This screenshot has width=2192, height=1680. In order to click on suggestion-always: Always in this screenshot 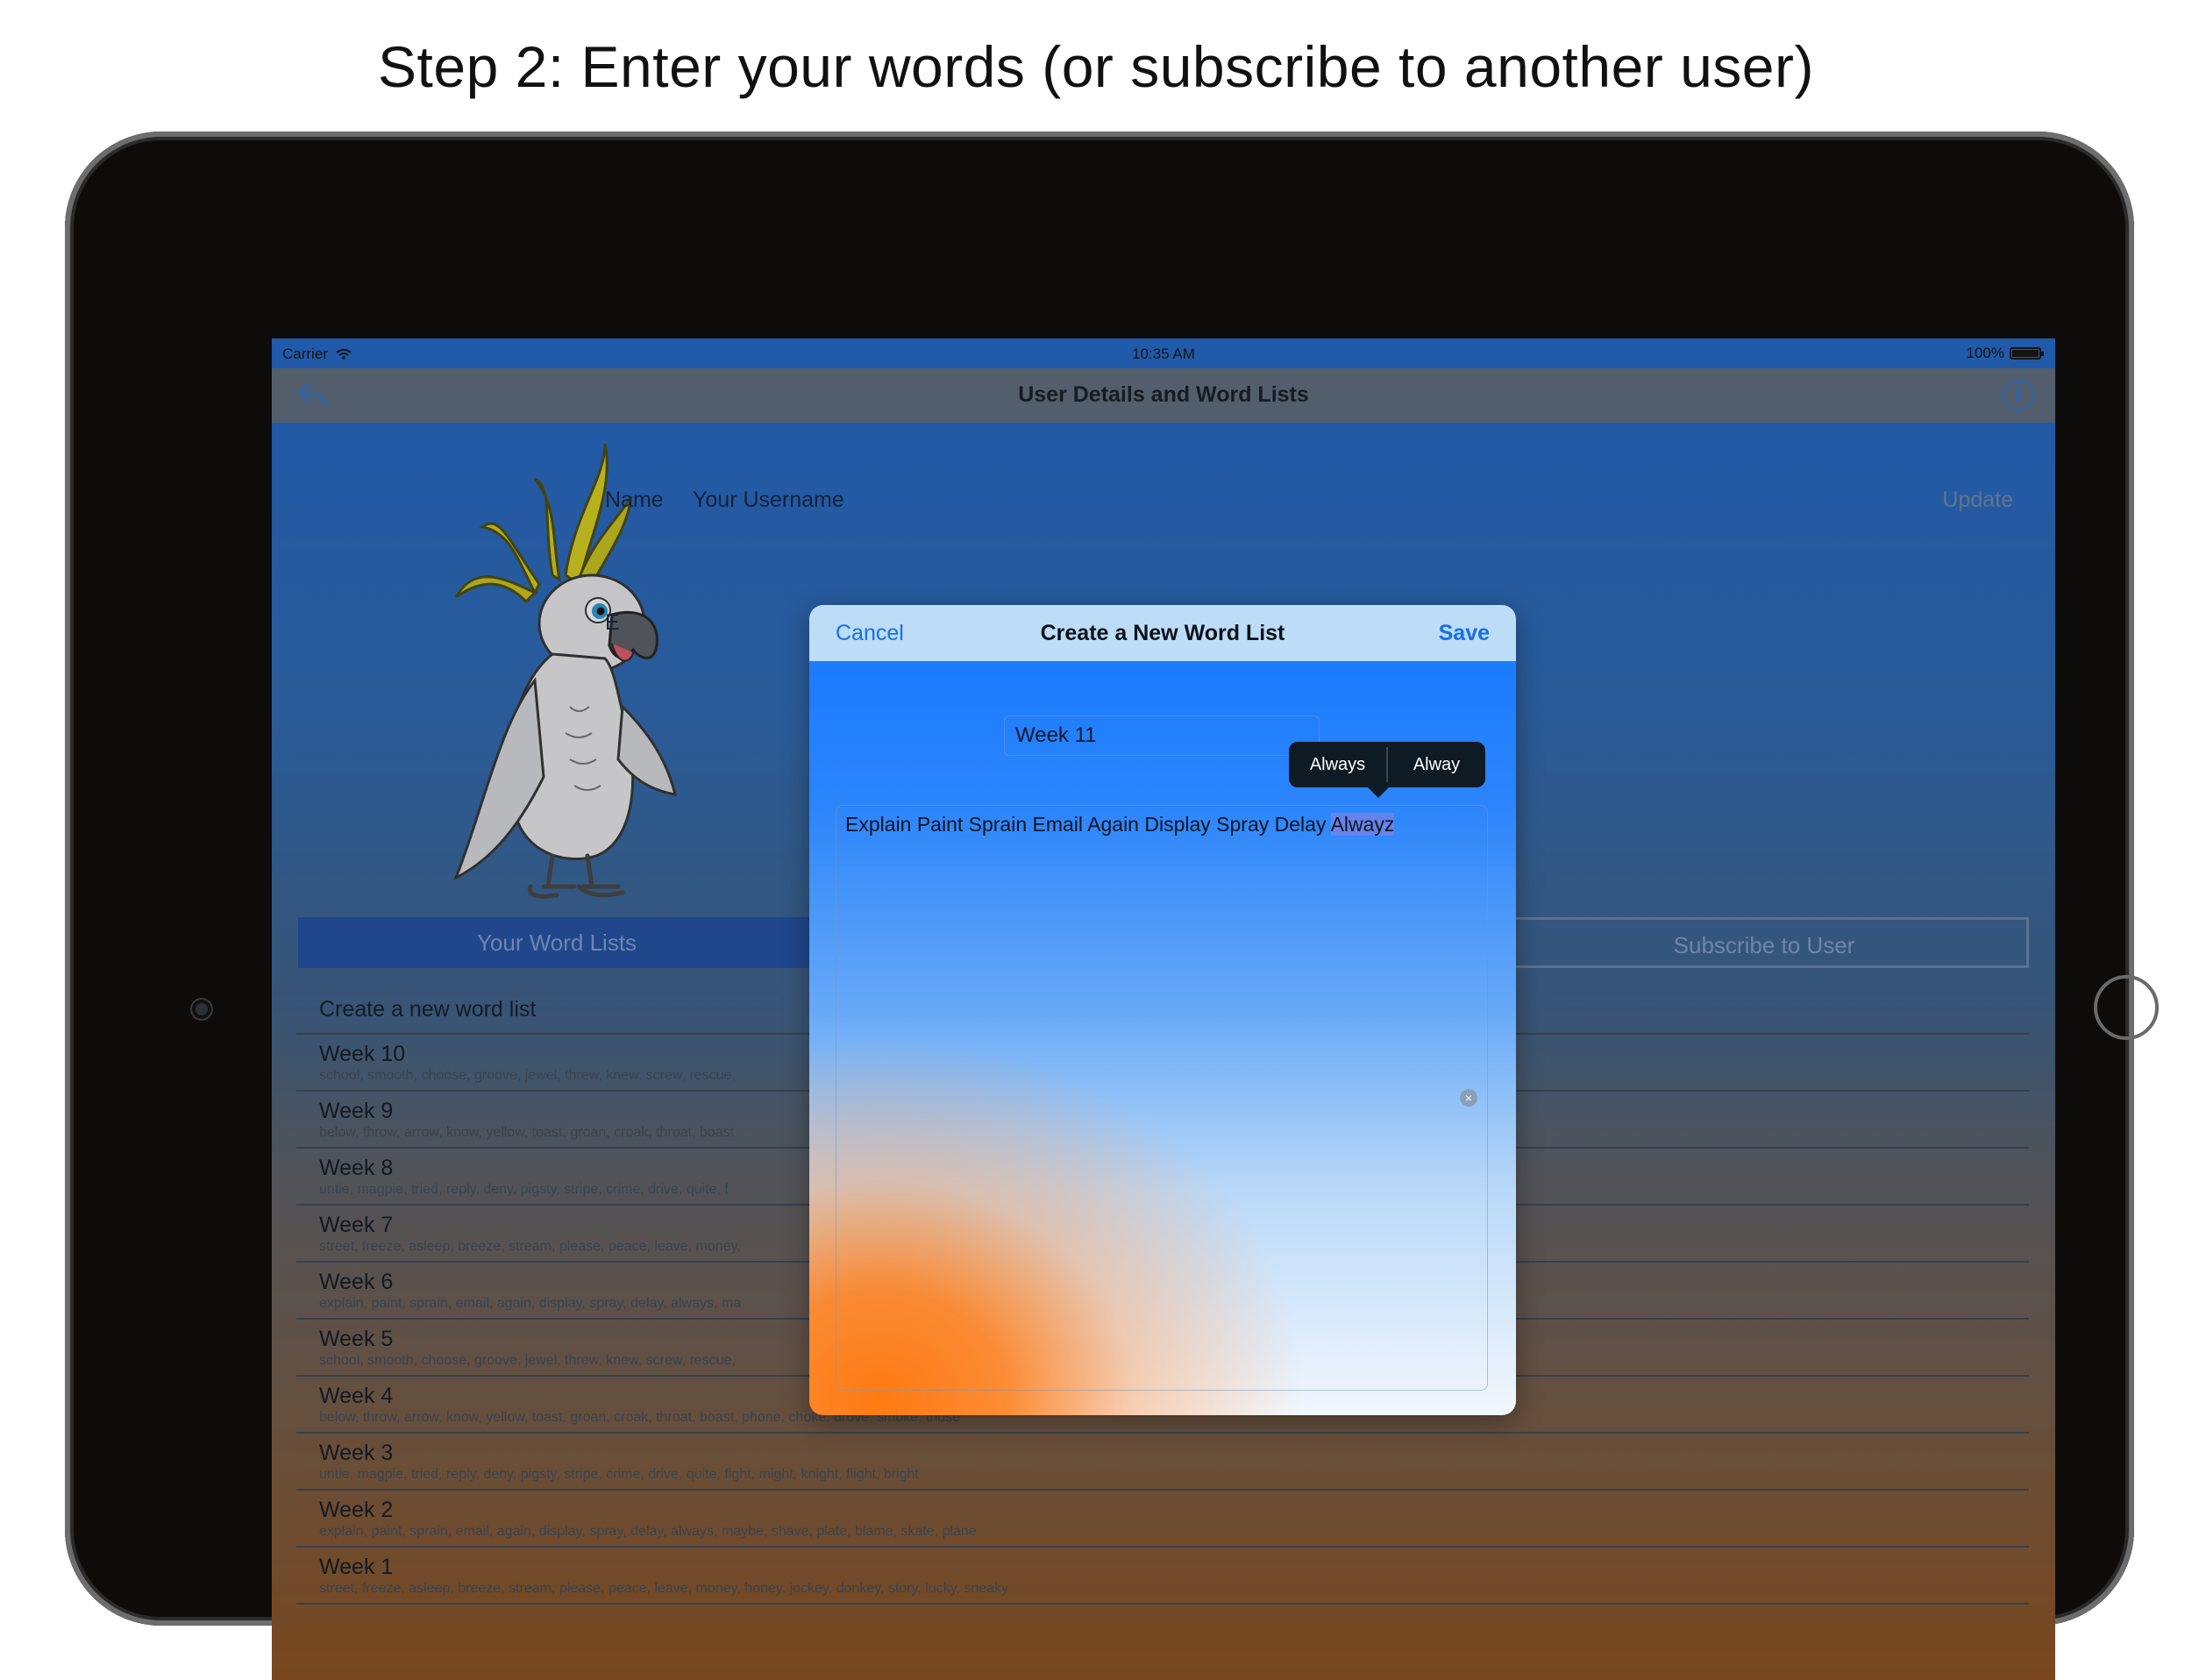, I will do `click(1337, 764)`.